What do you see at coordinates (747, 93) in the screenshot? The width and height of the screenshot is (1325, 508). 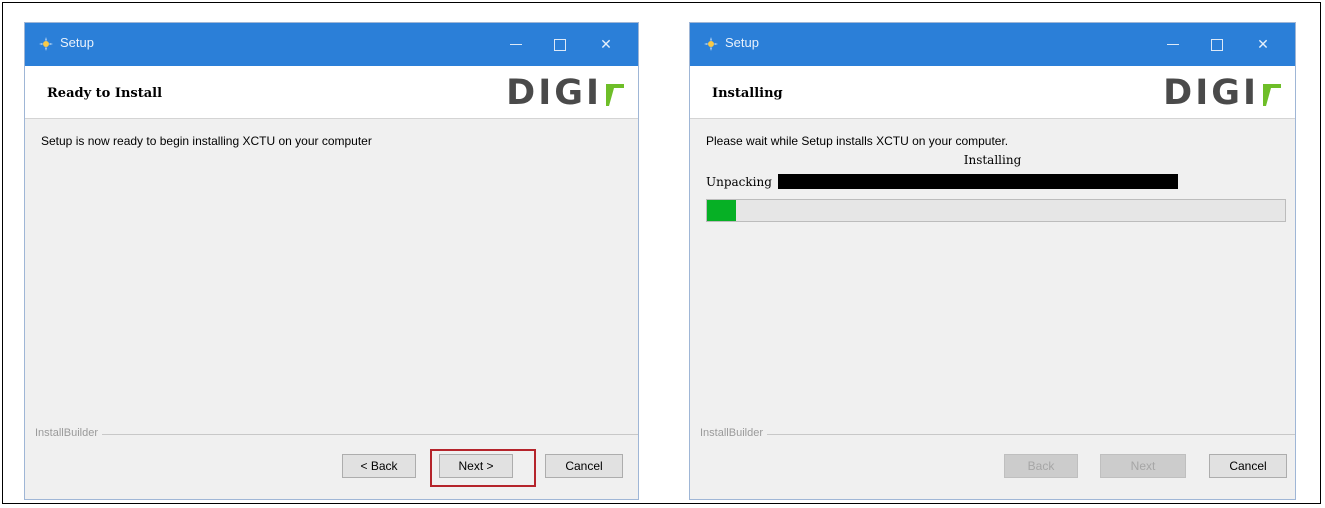 I see `page-title: Installing` at bounding box center [747, 93].